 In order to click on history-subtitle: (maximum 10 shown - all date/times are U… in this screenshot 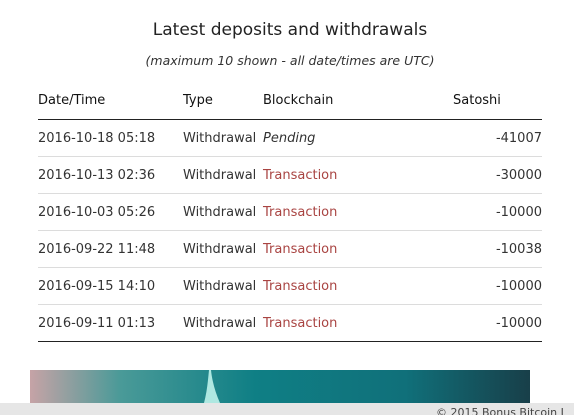, I will do `click(290, 60)`.